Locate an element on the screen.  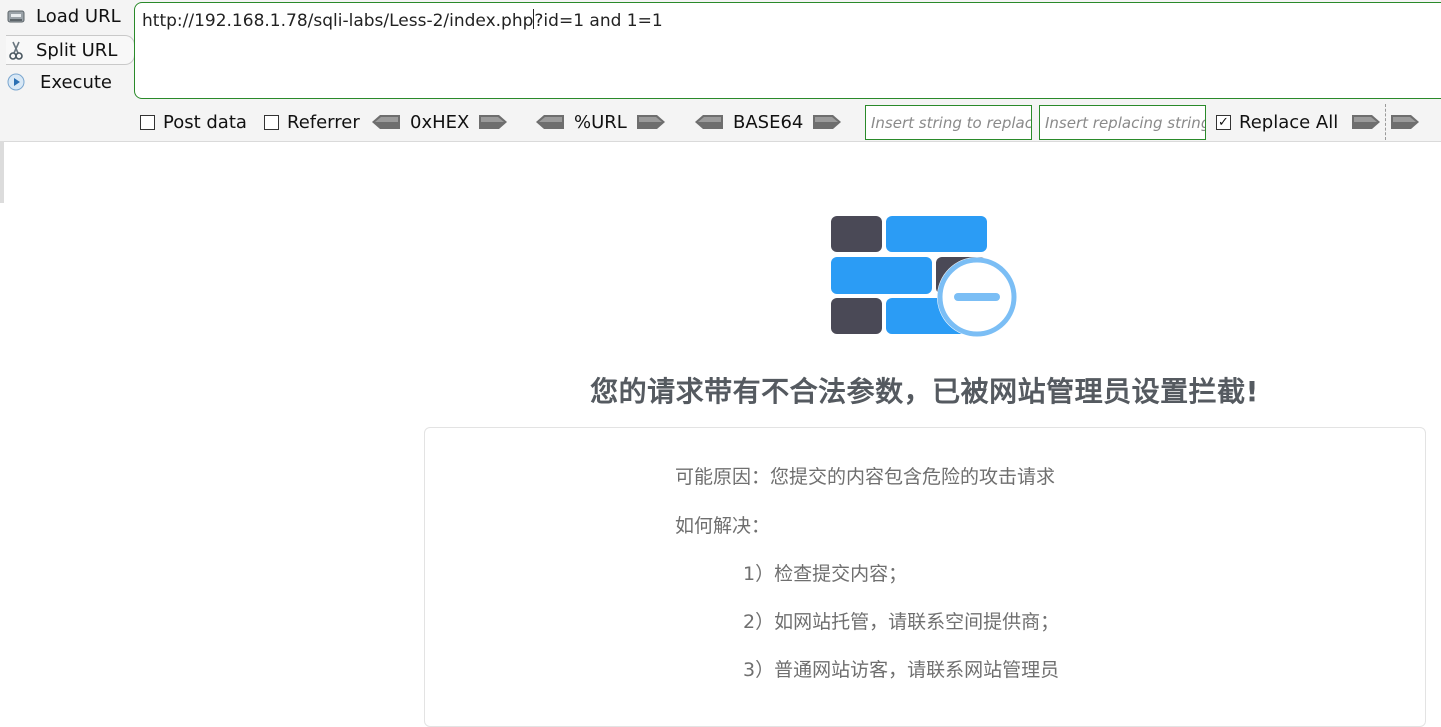
replace-apply-arrow-icon is located at coordinates (1366, 122).